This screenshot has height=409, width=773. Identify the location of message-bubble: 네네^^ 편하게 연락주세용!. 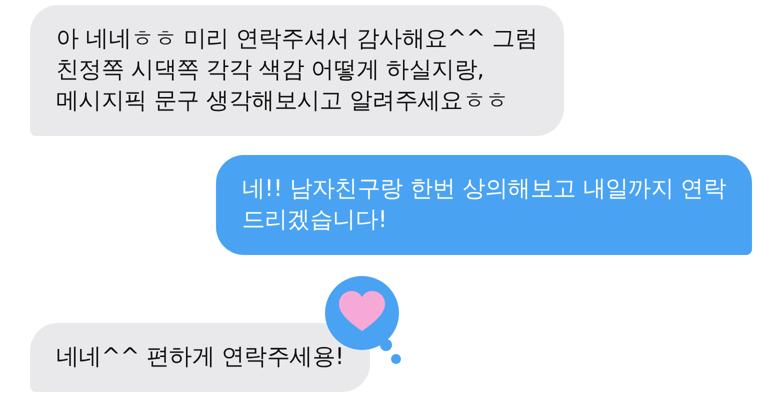
(200, 357).